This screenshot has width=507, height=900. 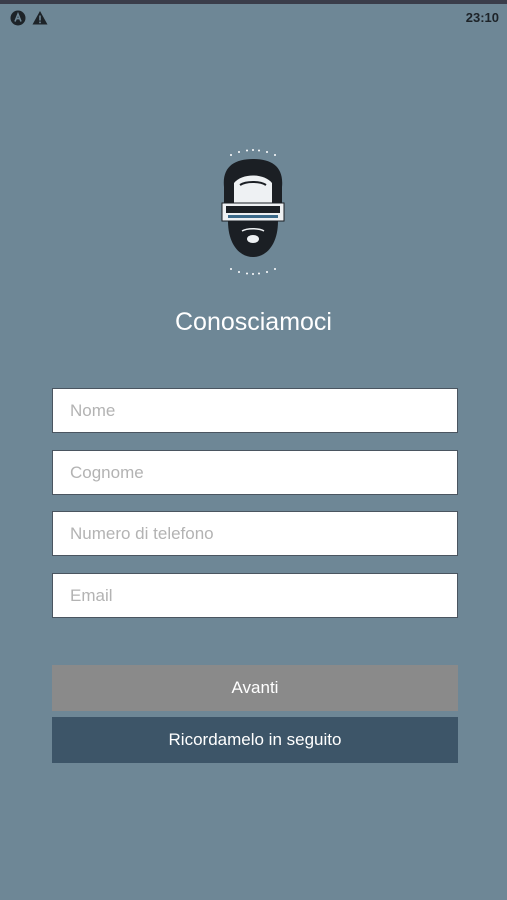 What do you see at coordinates (255, 595) in the screenshot?
I see `email-field` at bounding box center [255, 595].